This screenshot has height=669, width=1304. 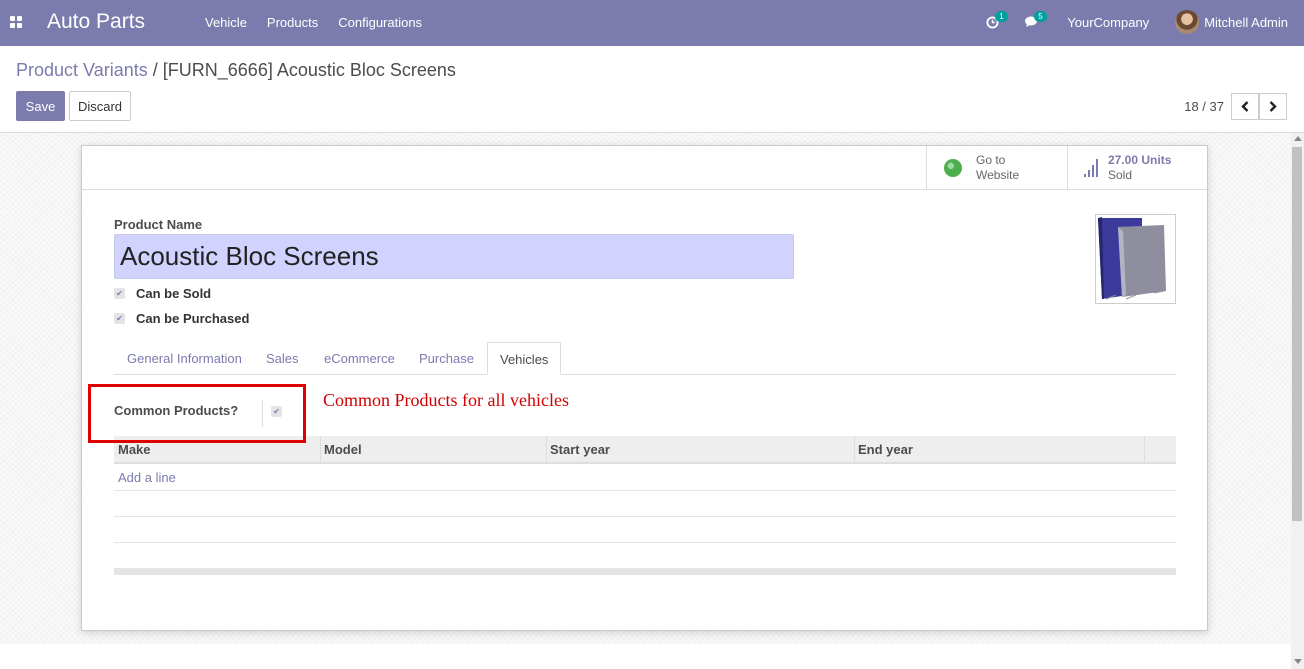 What do you see at coordinates (1108, 22) in the screenshot?
I see `company-switcher: YourCompany` at bounding box center [1108, 22].